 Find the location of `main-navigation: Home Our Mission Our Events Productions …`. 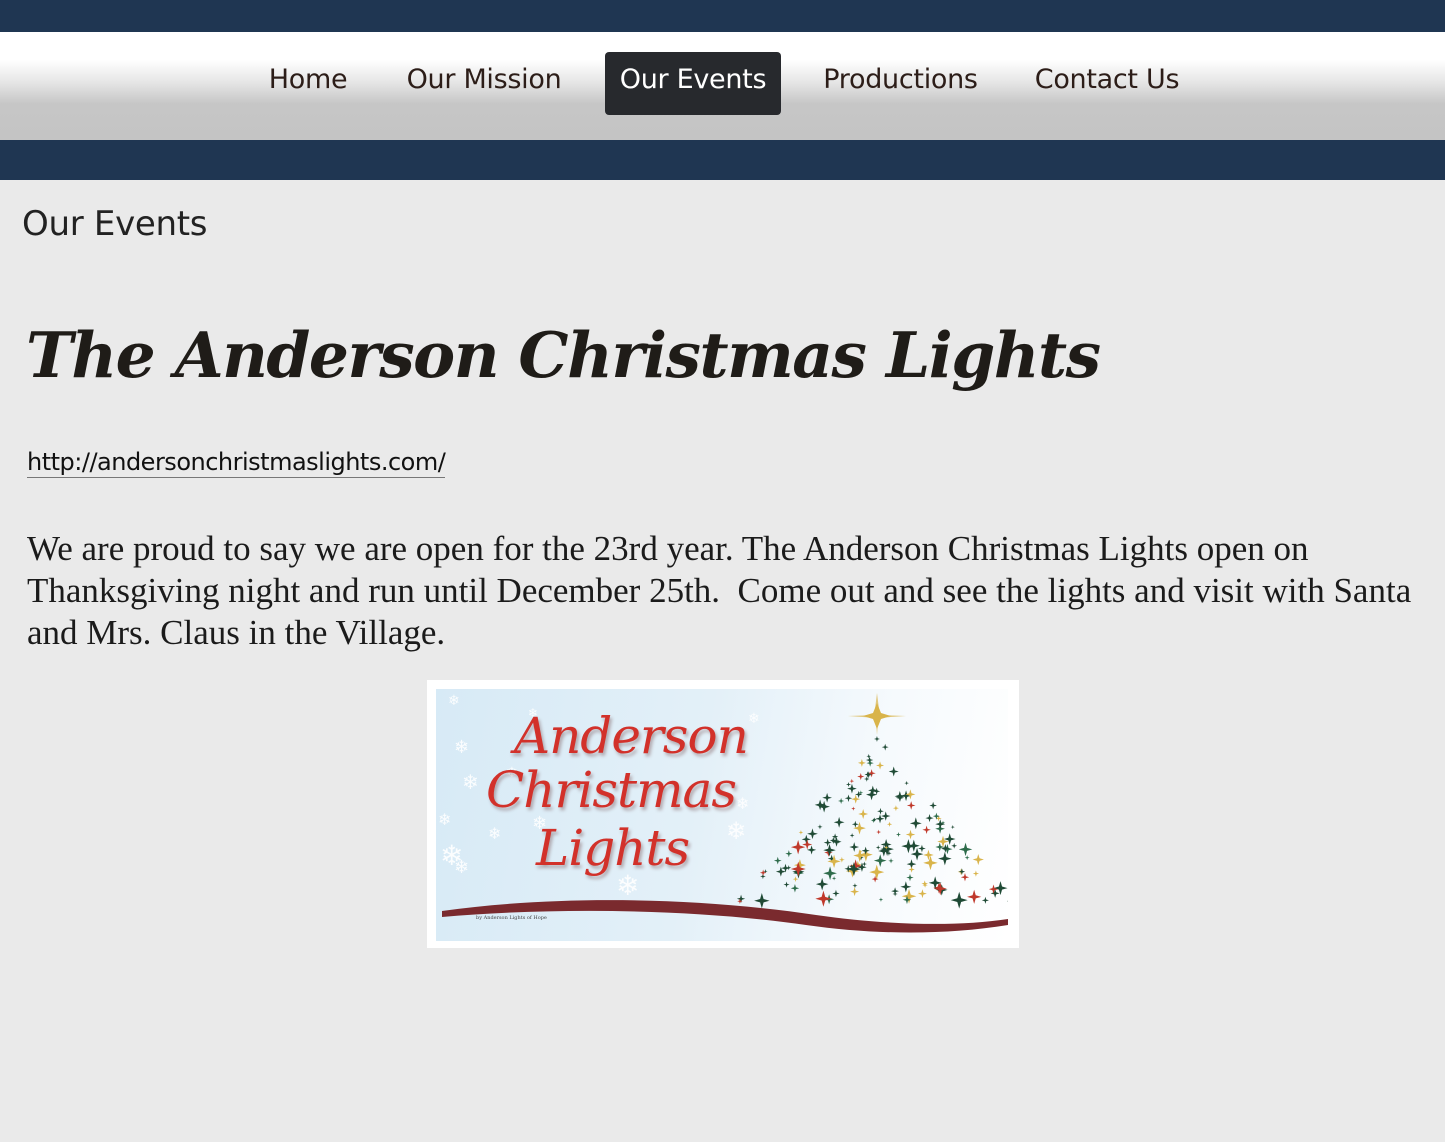

main-navigation: Home Our Mission Our Events Productions … is located at coordinates (722, 86).